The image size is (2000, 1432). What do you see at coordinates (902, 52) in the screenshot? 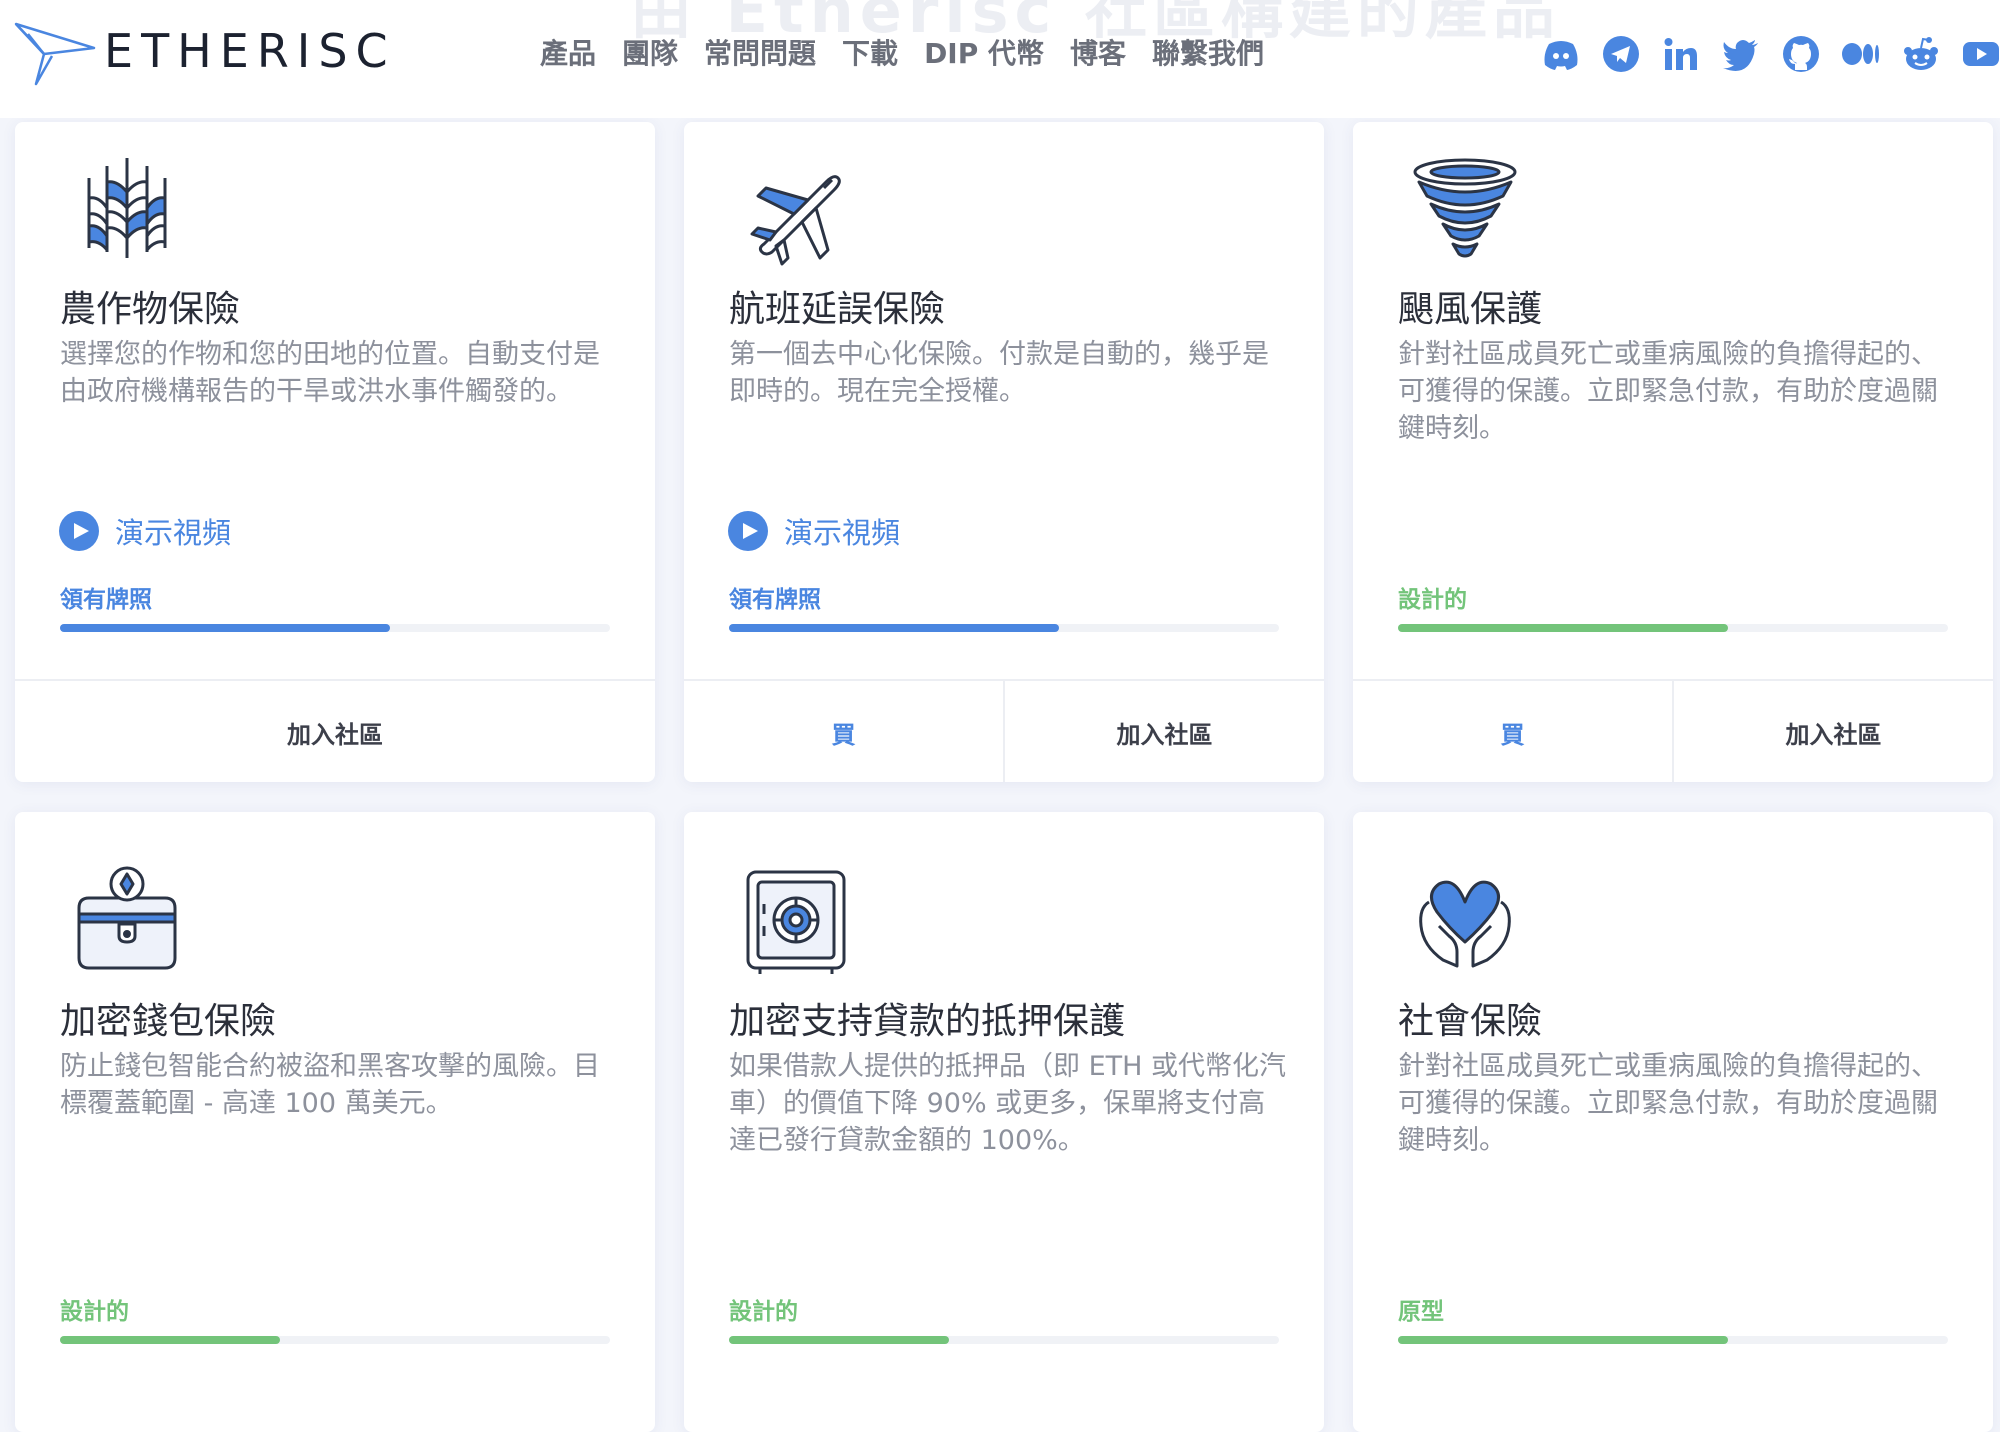
I see `main-nav: 產品 團隊 常問問題 下載 DIP 代幣 博客 聯繫我們` at bounding box center [902, 52].